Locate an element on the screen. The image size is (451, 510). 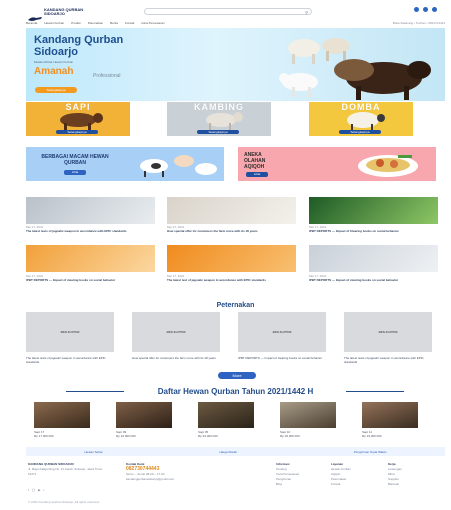
promo-aqiqoh: ANEKA OLAHAN AQIQOH Lihat is located at coordinates (337, 164).